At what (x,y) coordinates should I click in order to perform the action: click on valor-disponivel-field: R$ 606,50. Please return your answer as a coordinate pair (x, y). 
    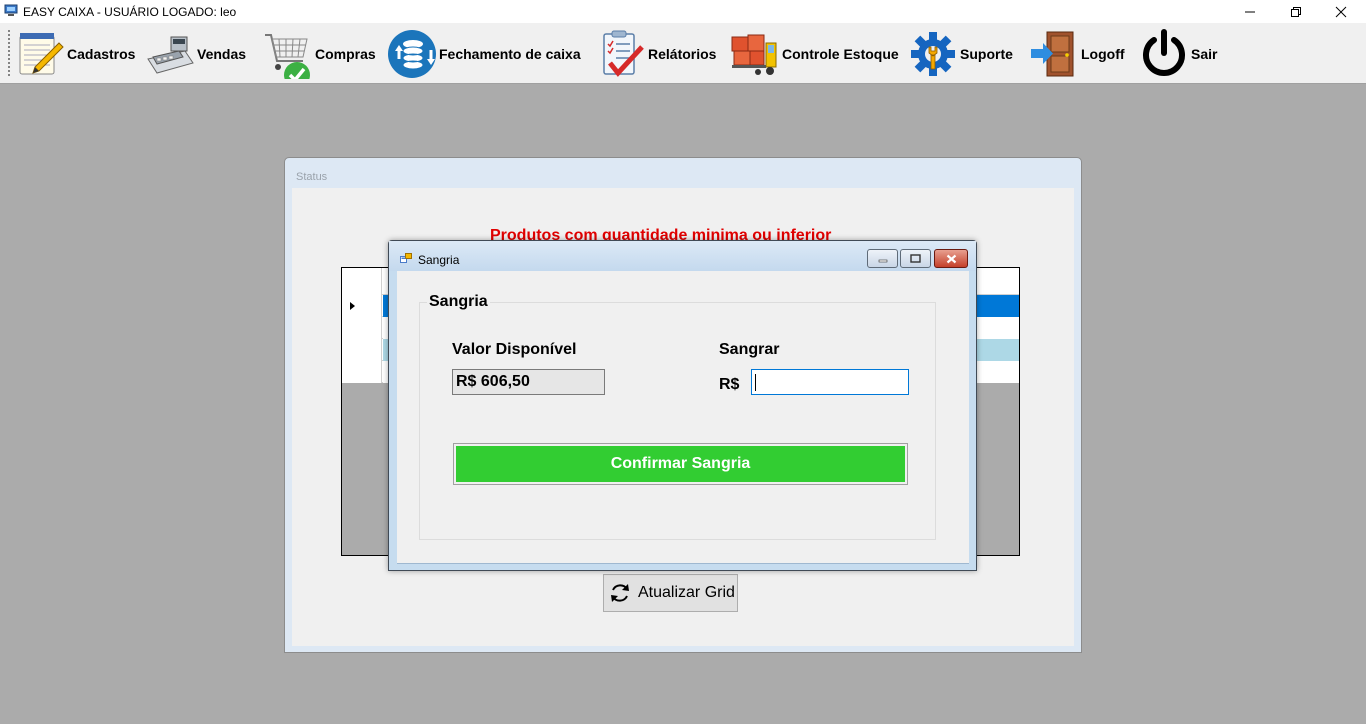
    Looking at the image, I should click on (528, 382).